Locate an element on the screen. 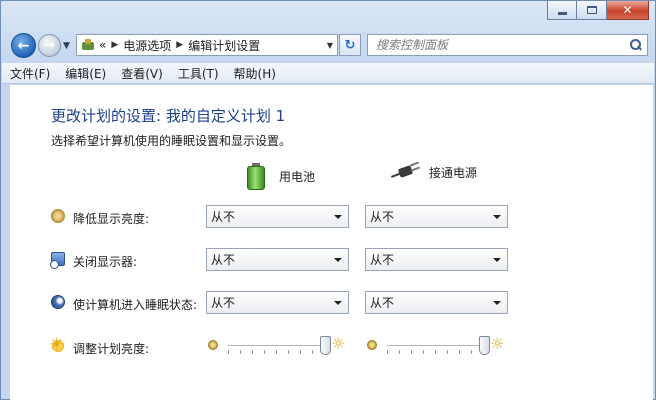  setting-row-sleep: 使计算机进入睡眠状态: 从不 从不 is located at coordinates (331, 303).